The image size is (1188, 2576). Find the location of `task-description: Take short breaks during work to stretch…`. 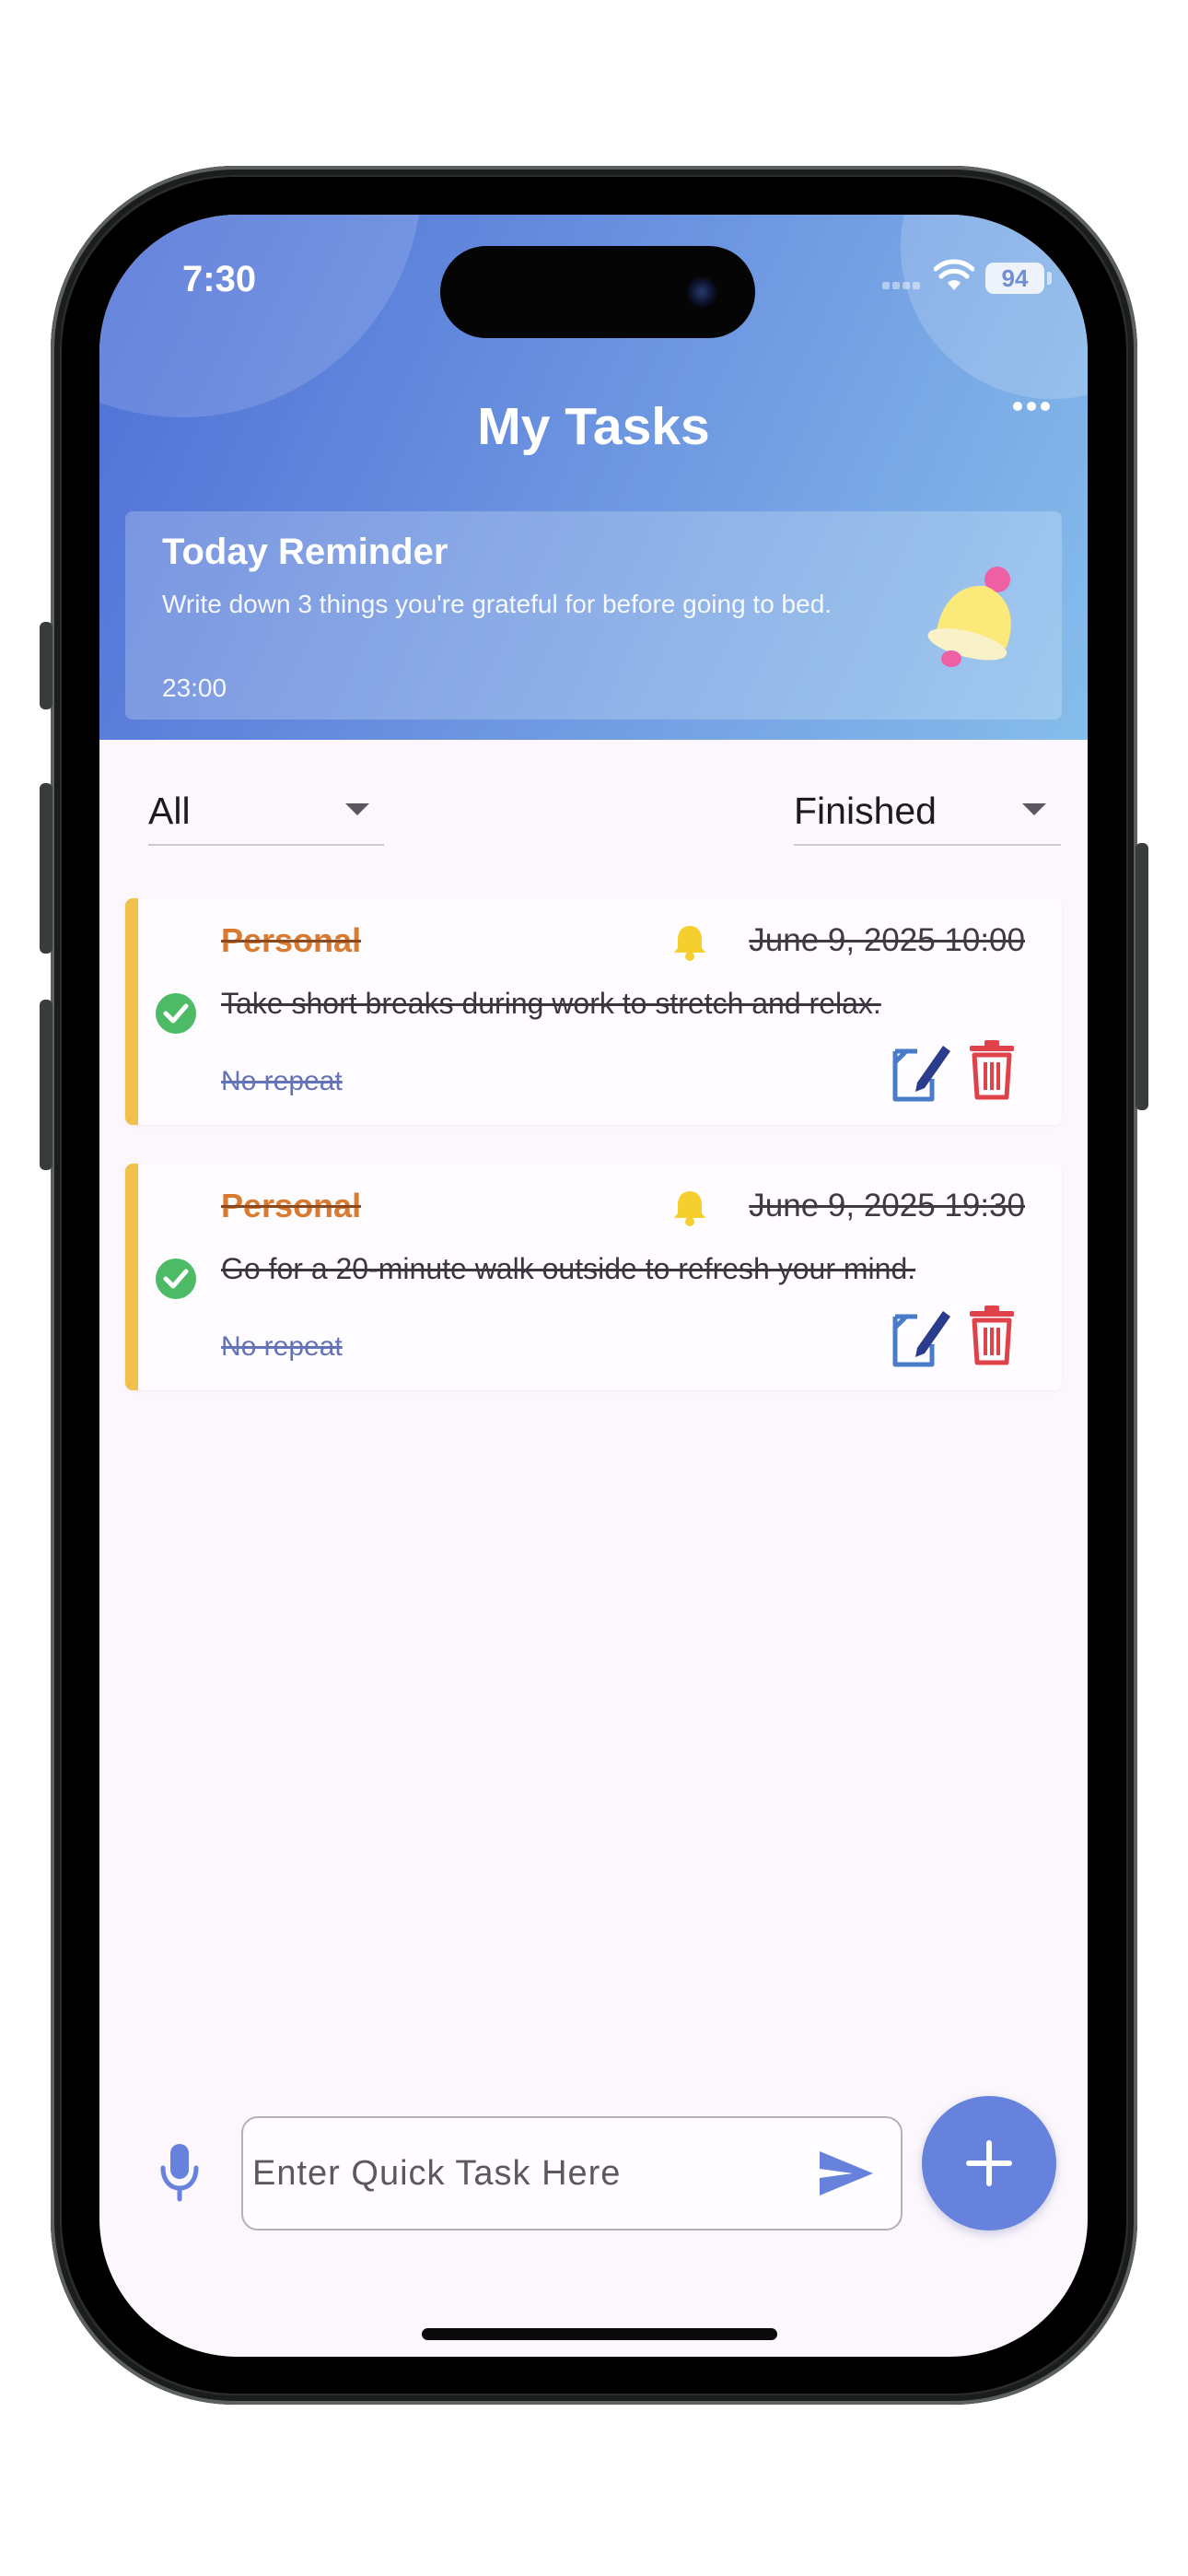

task-description: Take short breaks during work to stretch… is located at coordinates (551, 1004).